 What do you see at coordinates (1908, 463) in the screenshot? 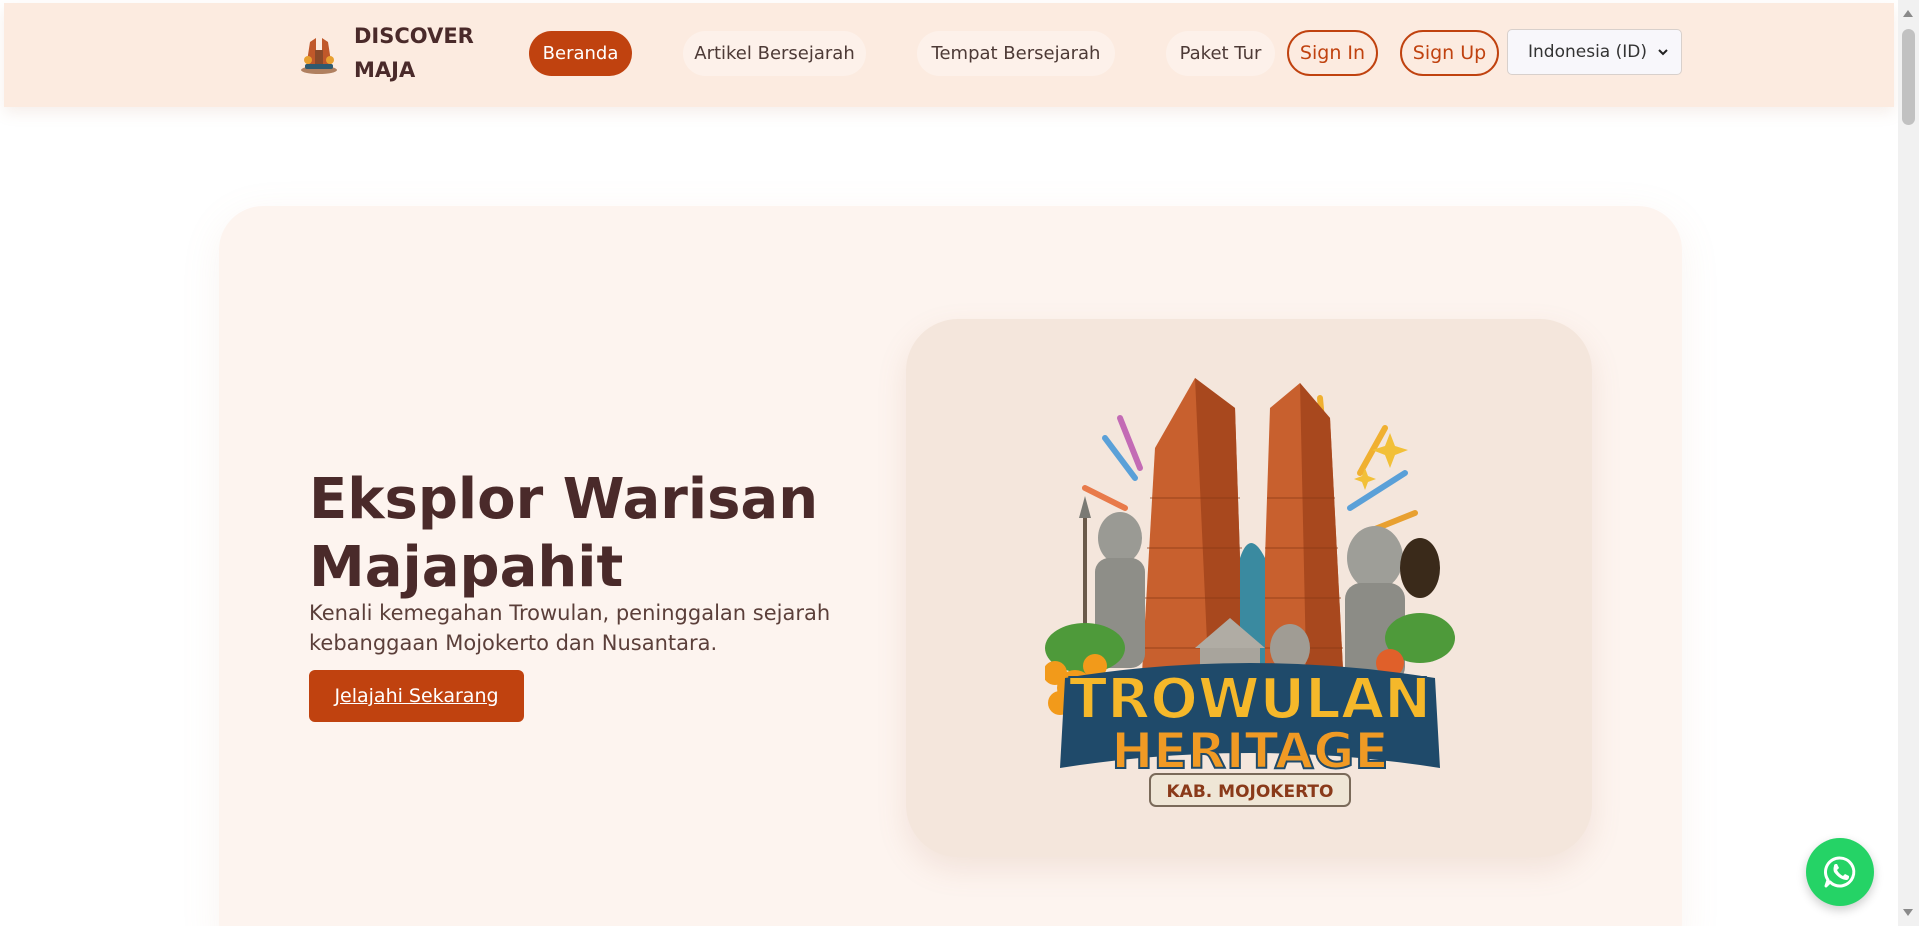
I see `vertical-scrollbar` at bounding box center [1908, 463].